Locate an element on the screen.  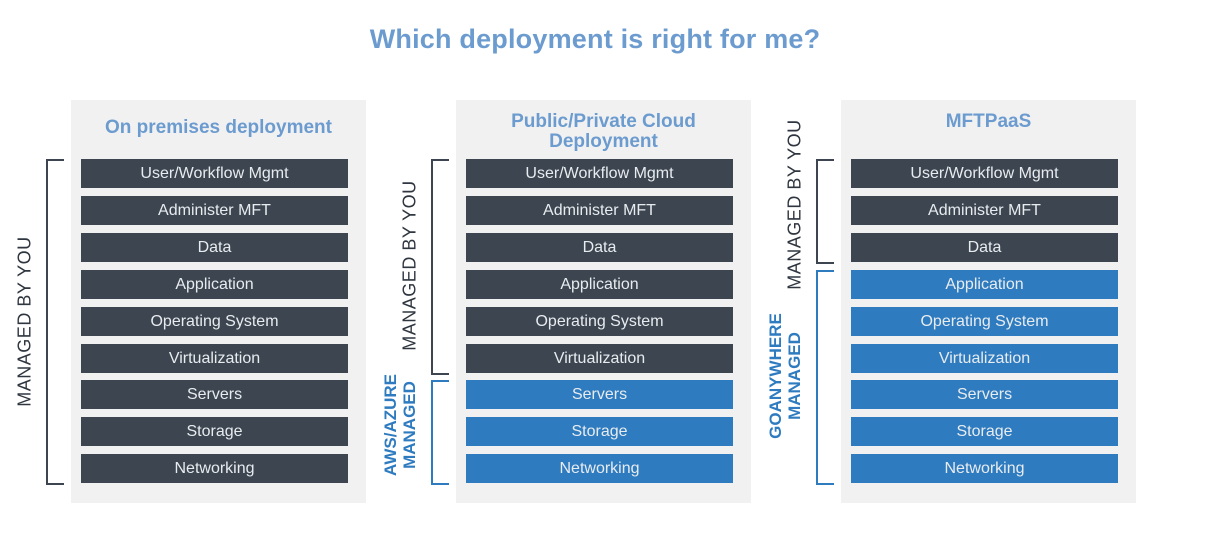
bracket-label-goanywhere-managed: GOANYWHERE MANAGED is located at coordinates (785, 377).